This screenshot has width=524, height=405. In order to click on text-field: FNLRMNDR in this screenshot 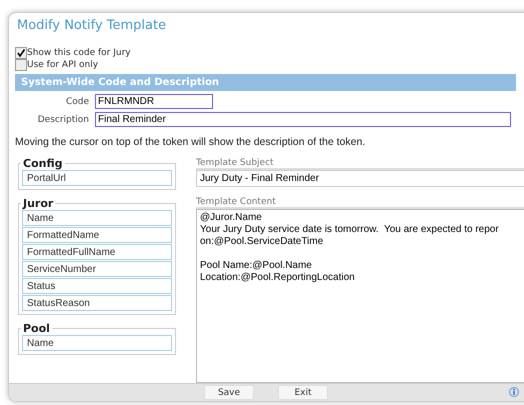, I will do `click(154, 101)`.